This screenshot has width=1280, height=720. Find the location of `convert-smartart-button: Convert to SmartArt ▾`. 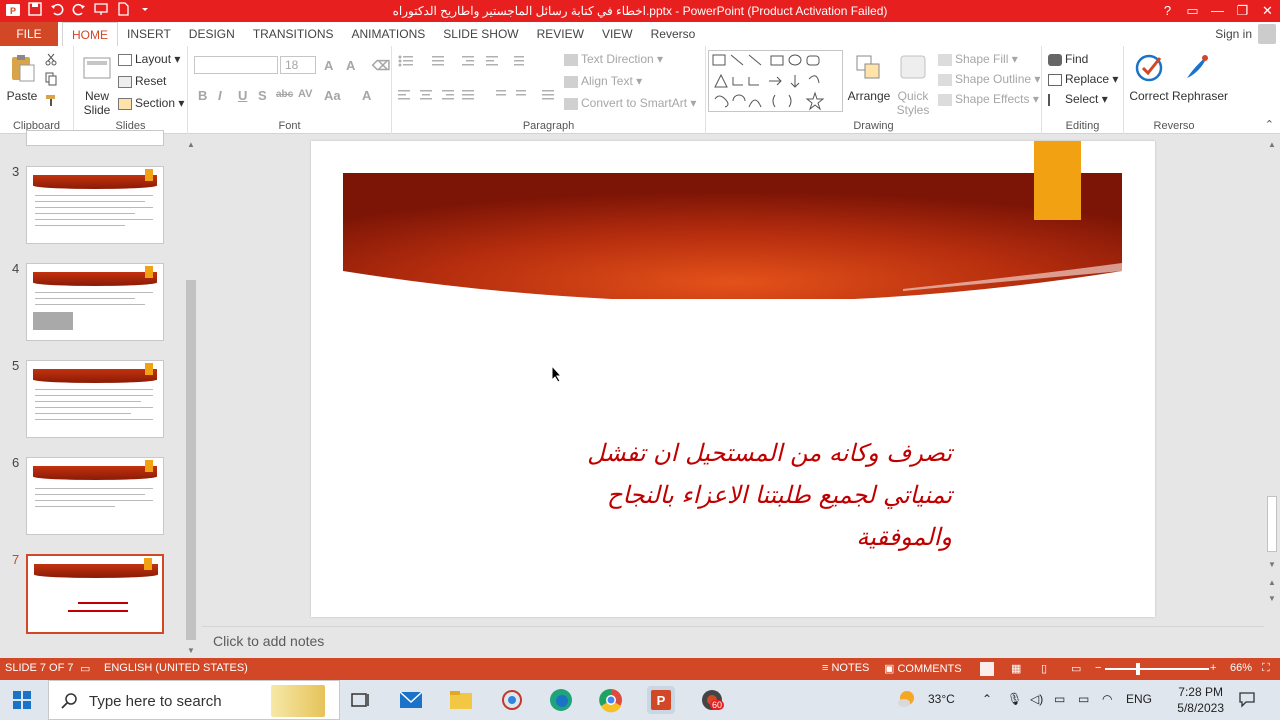

convert-smartart-button: Convert to SmartArt ▾ is located at coordinates (630, 103).